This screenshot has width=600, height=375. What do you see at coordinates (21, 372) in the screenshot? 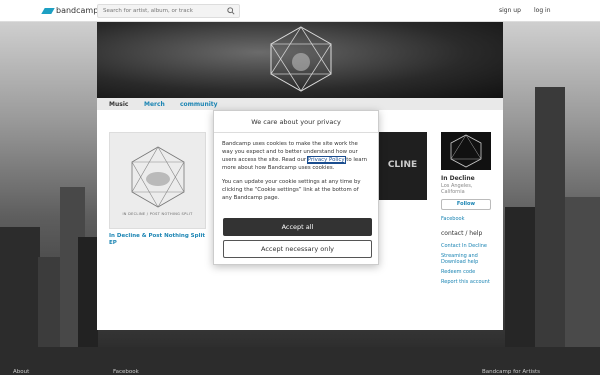
I see `footer-about-link: About` at bounding box center [21, 372].